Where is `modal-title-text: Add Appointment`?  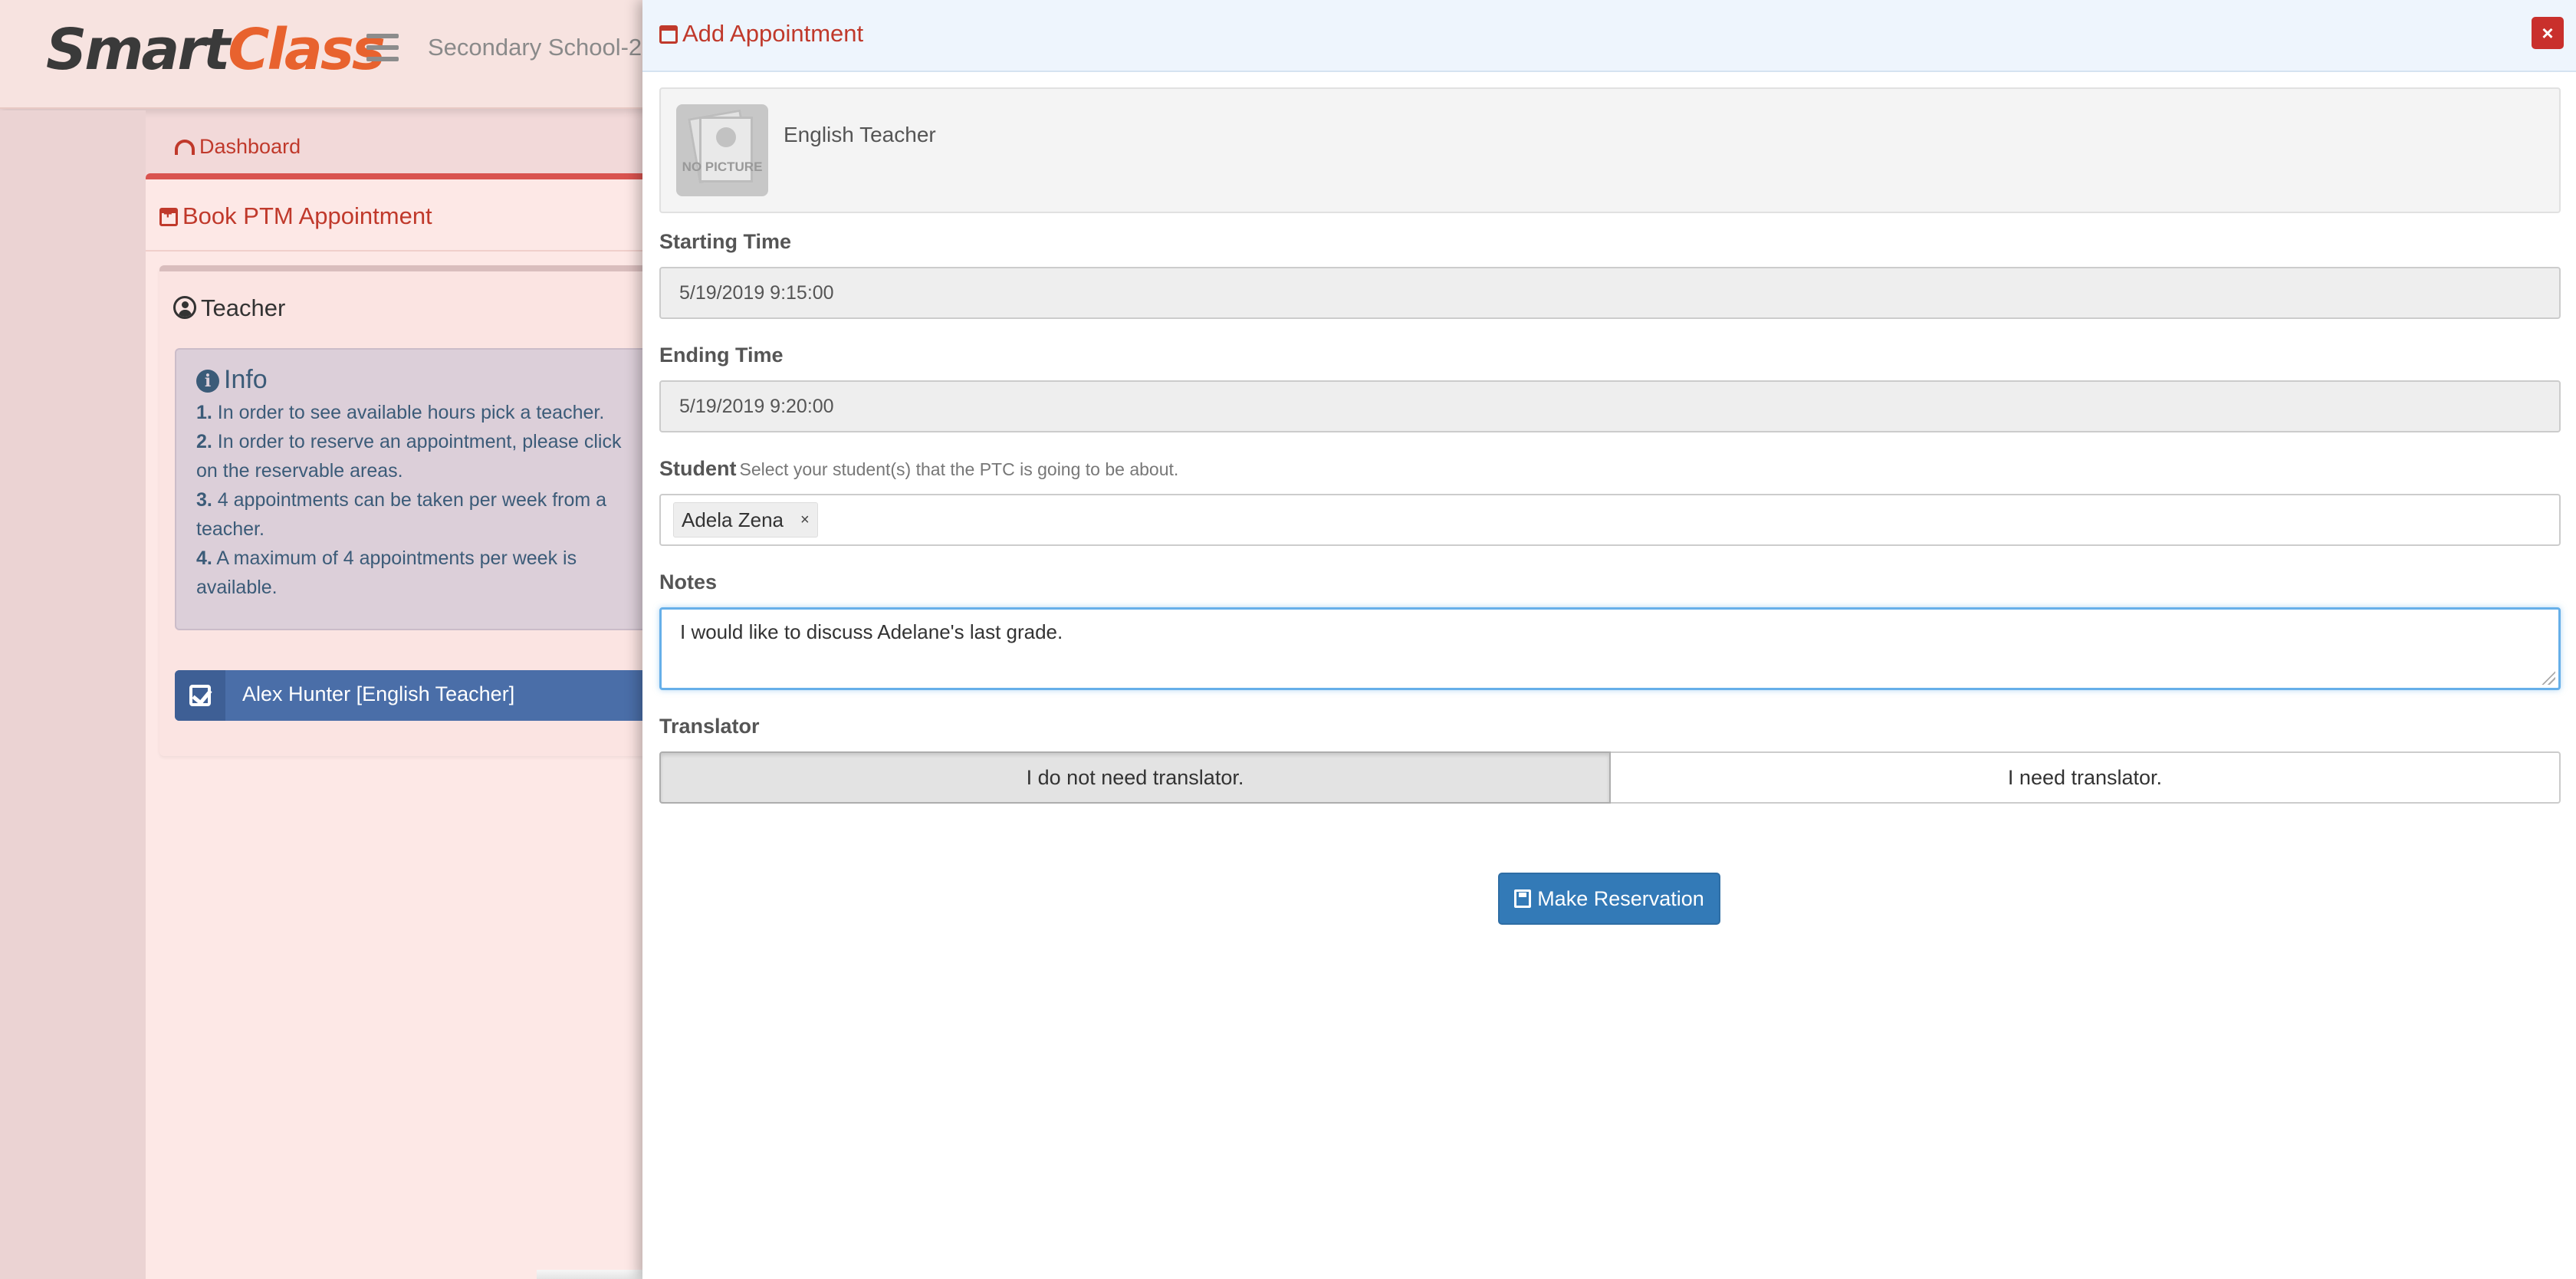 modal-title-text: Add Appointment is located at coordinates (773, 33).